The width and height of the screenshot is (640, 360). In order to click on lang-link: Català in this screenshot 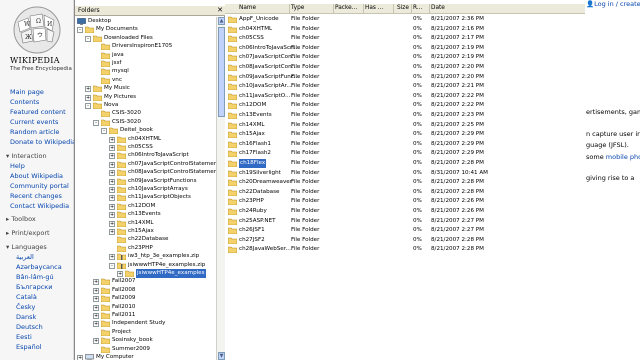, I will do `click(26, 297)`.